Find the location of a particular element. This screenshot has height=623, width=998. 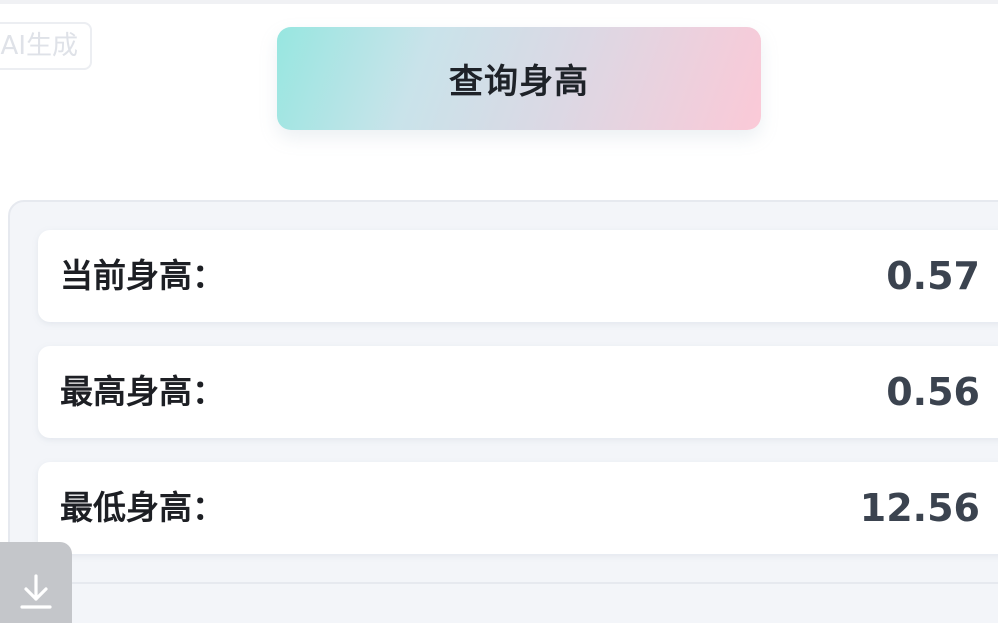

max-height-value: 0.56 is located at coordinates (933, 392).